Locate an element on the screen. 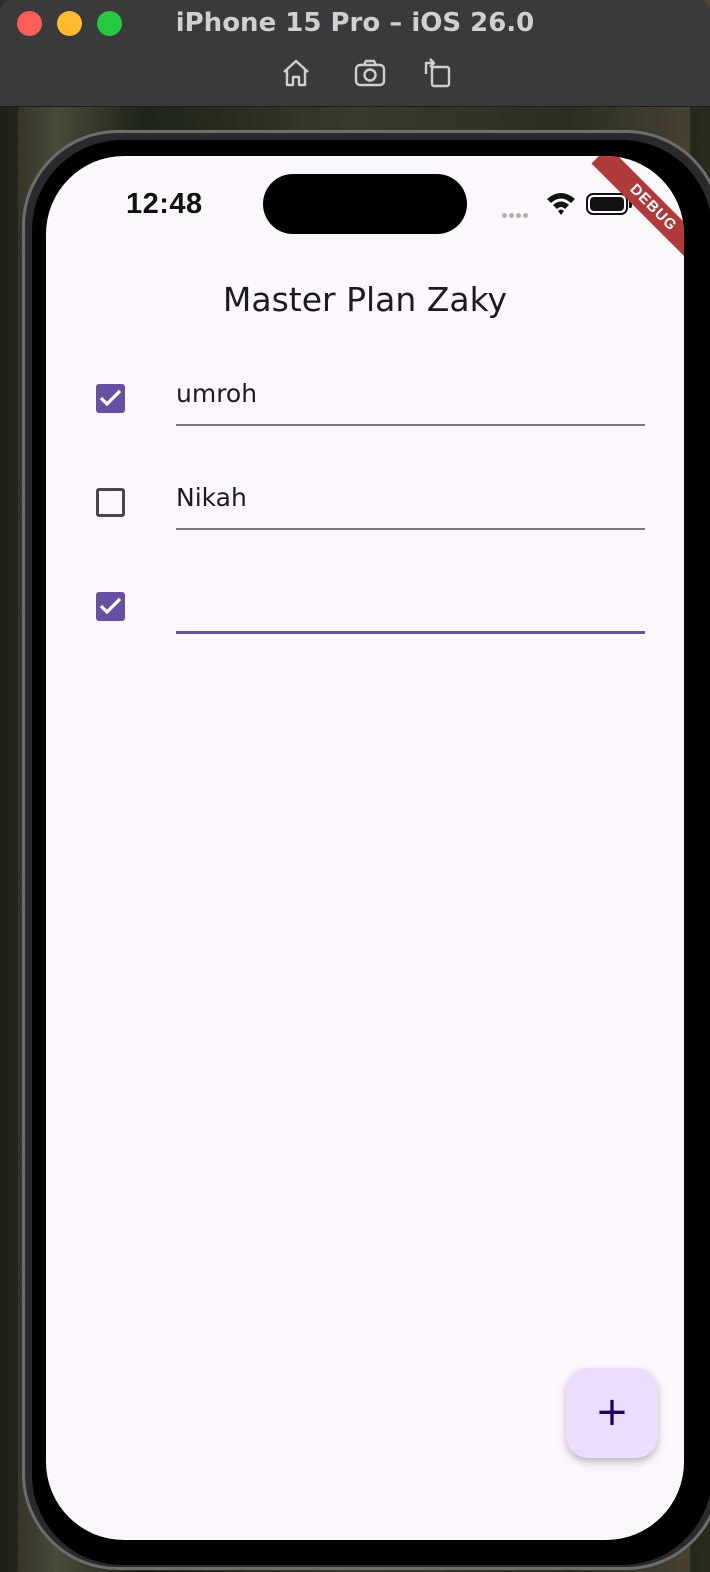  window-title: iPhone 15 Pro – iOS 26.0 is located at coordinates (355, 23).